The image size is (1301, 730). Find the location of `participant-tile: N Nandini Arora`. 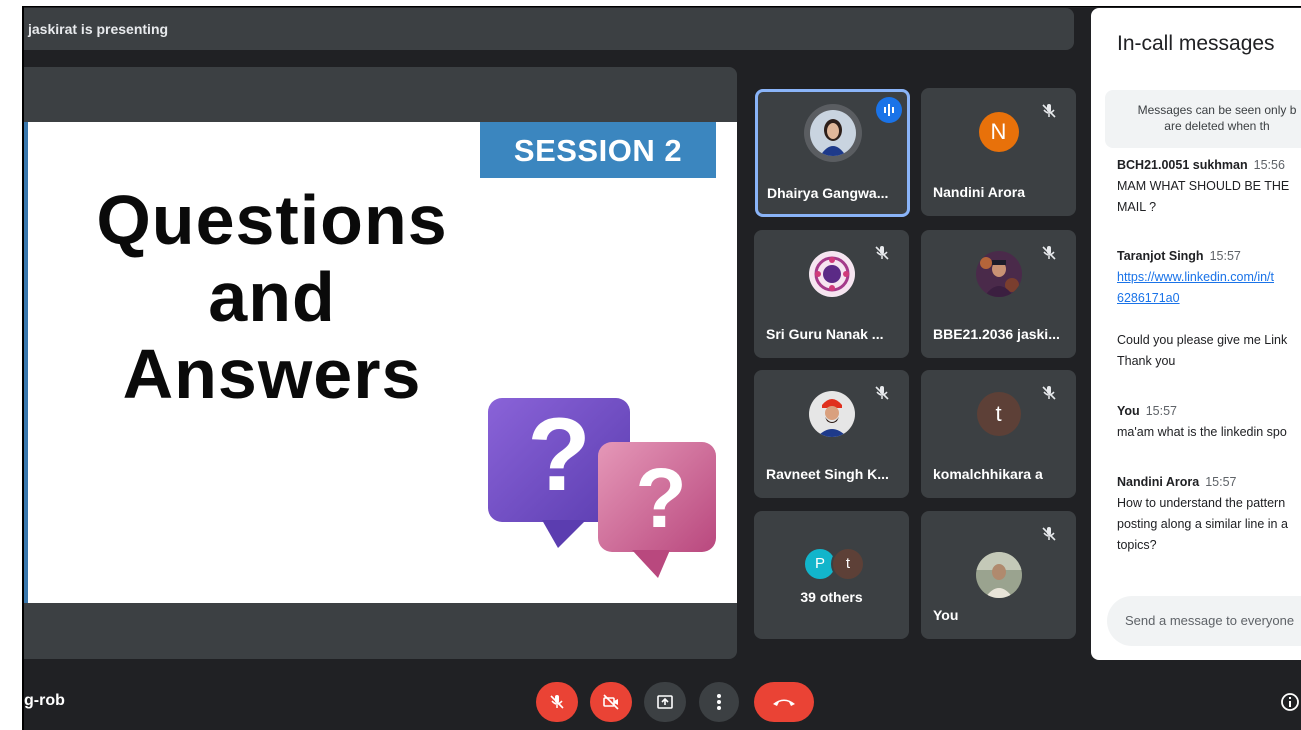

participant-tile: N Nandini Arora is located at coordinates (998, 152).